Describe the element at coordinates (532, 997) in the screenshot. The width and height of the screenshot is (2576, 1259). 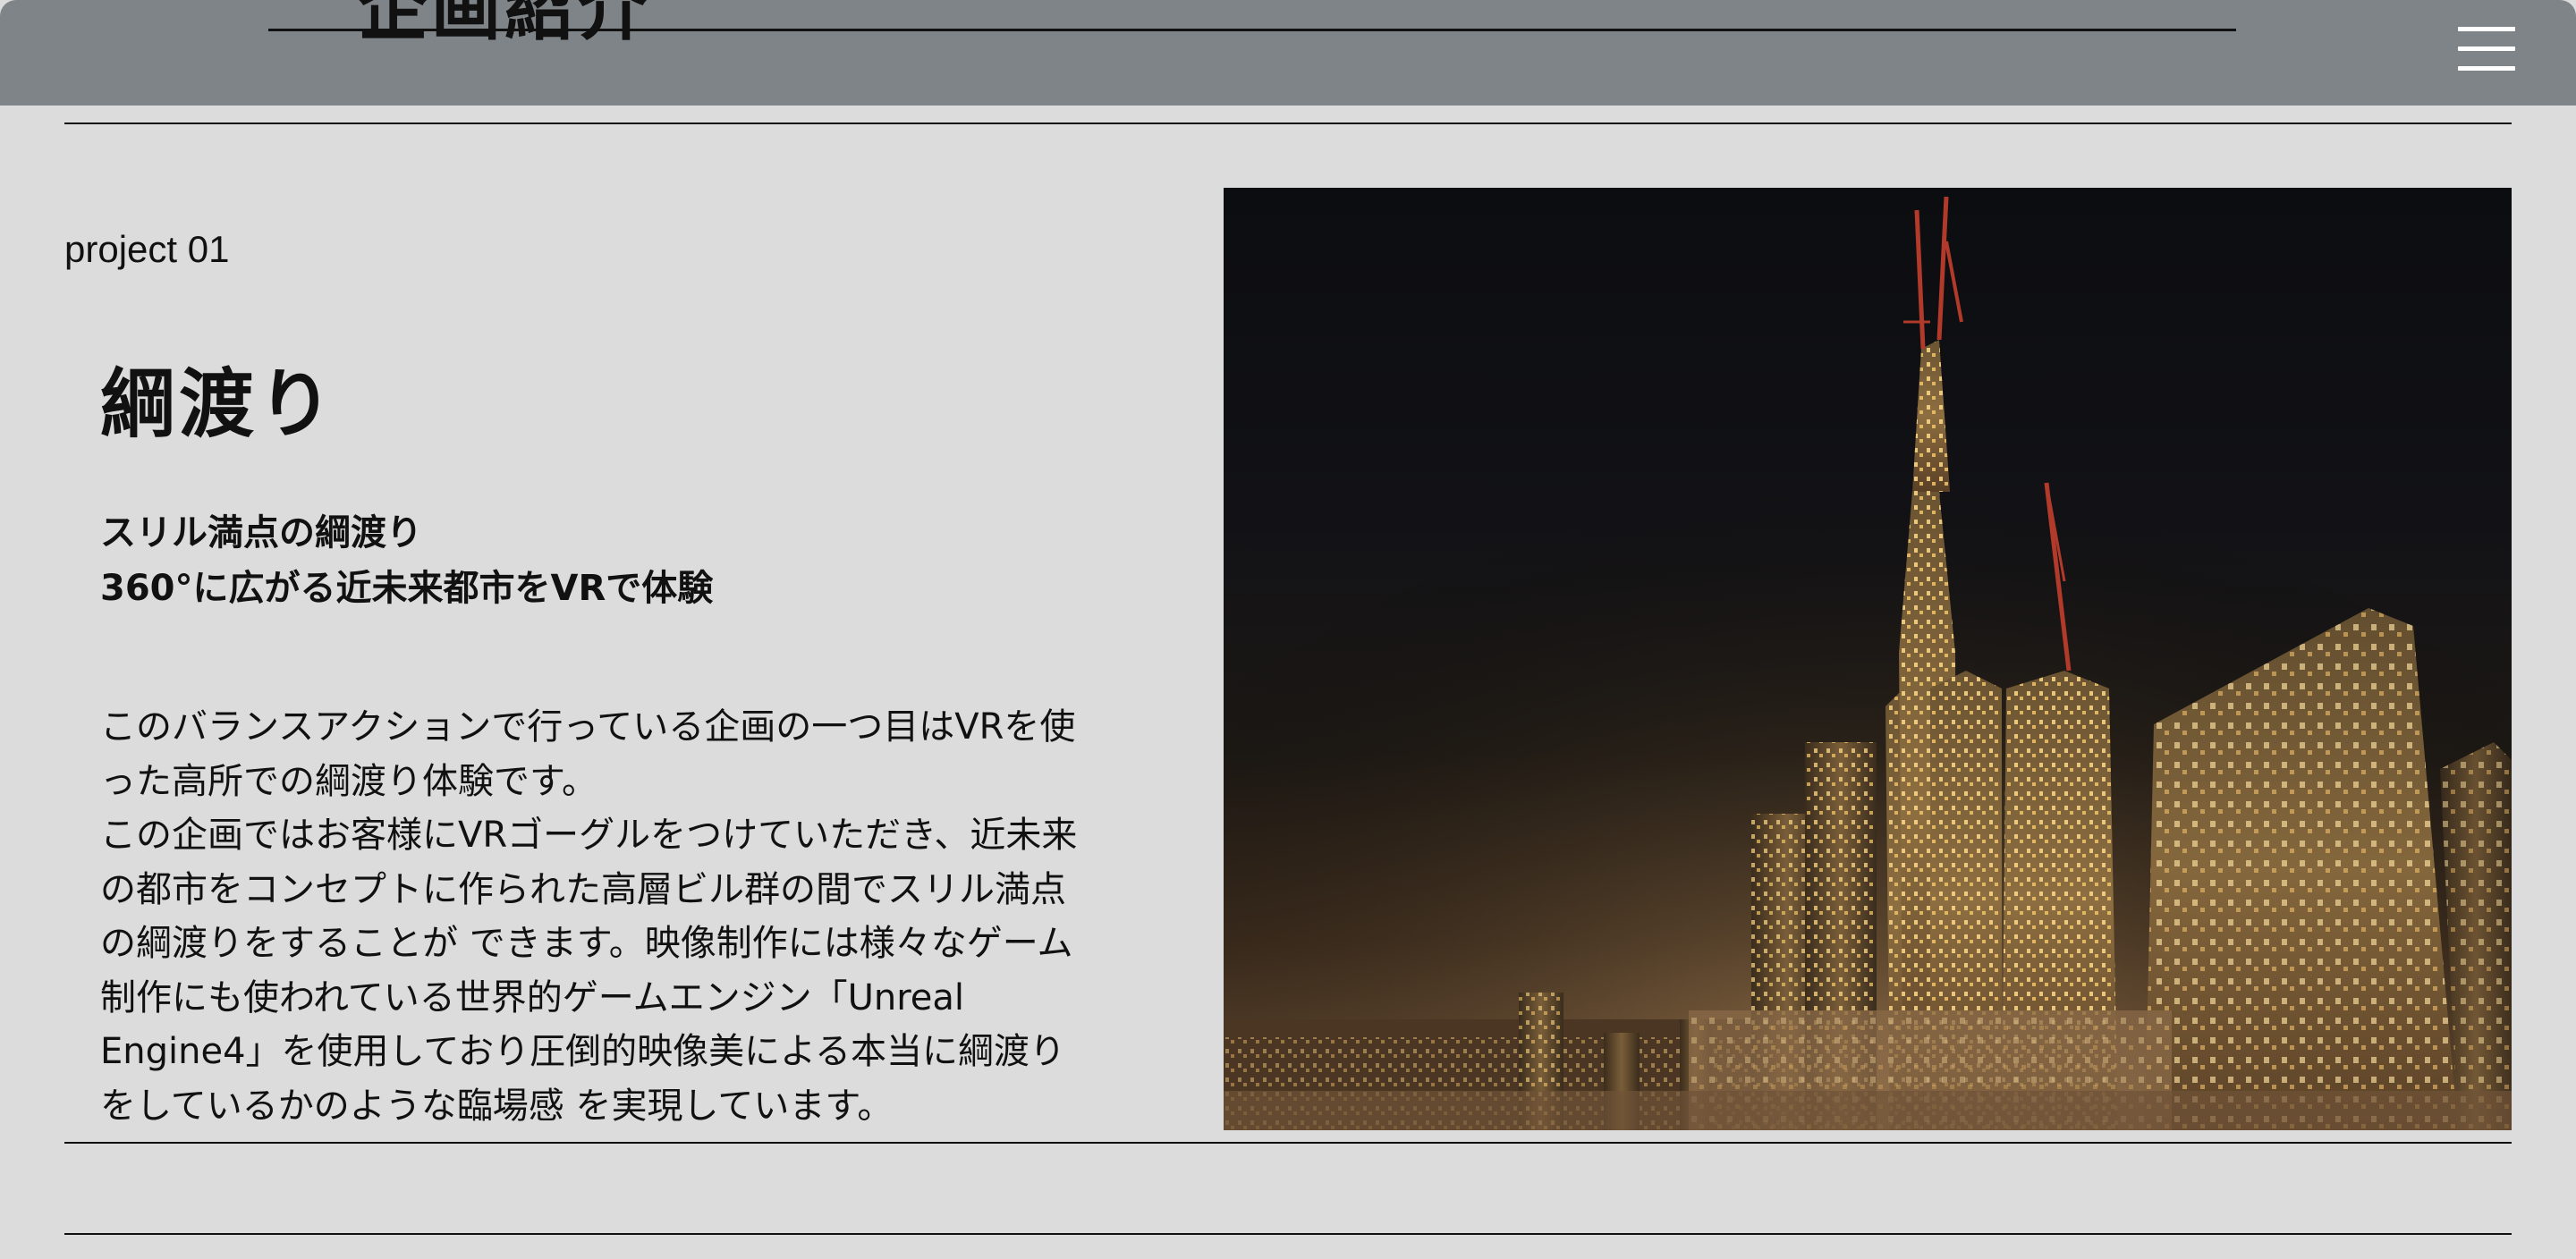
I see `description-line: 制作にも使われている世界的ゲームエンジン「Unreal` at that location.